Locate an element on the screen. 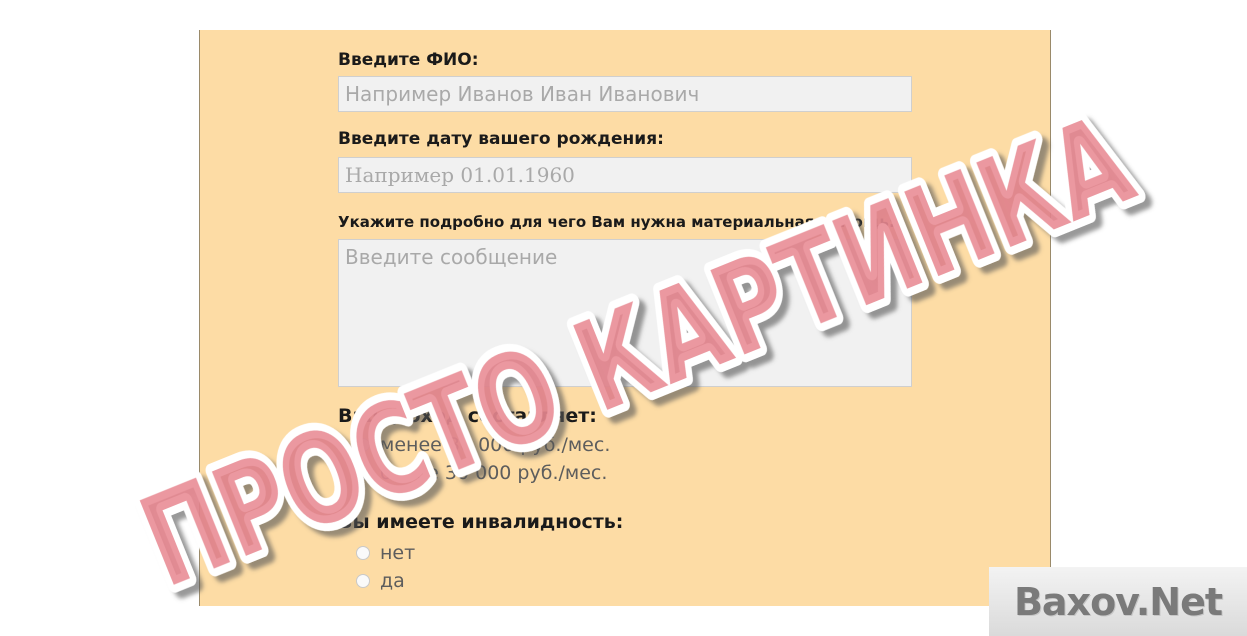 This screenshot has height=636, width=1247. fio-label: Введите ФИО: is located at coordinates (408, 60).